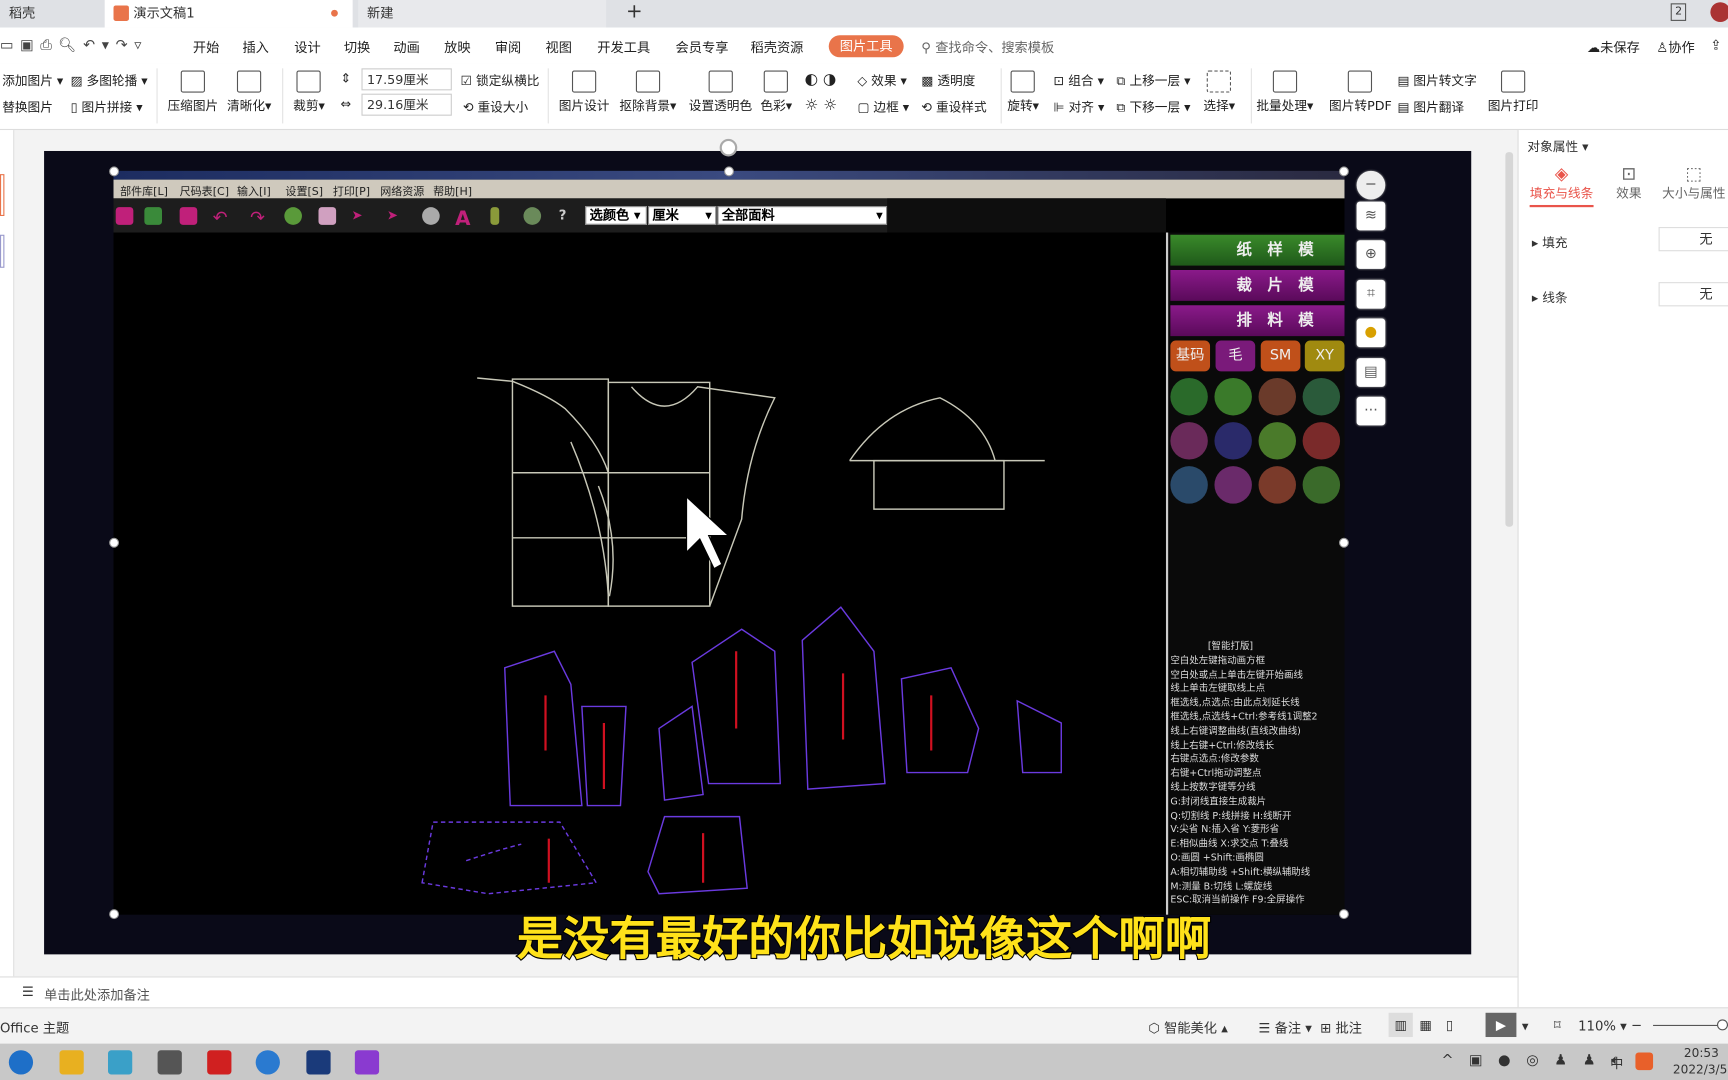 This screenshot has height=1080, width=1728. What do you see at coordinates (1153, 81) in the screenshot?
I see `bring-forward-button: ⧉ 上移一层 ▾` at bounding box center [1153, 81].